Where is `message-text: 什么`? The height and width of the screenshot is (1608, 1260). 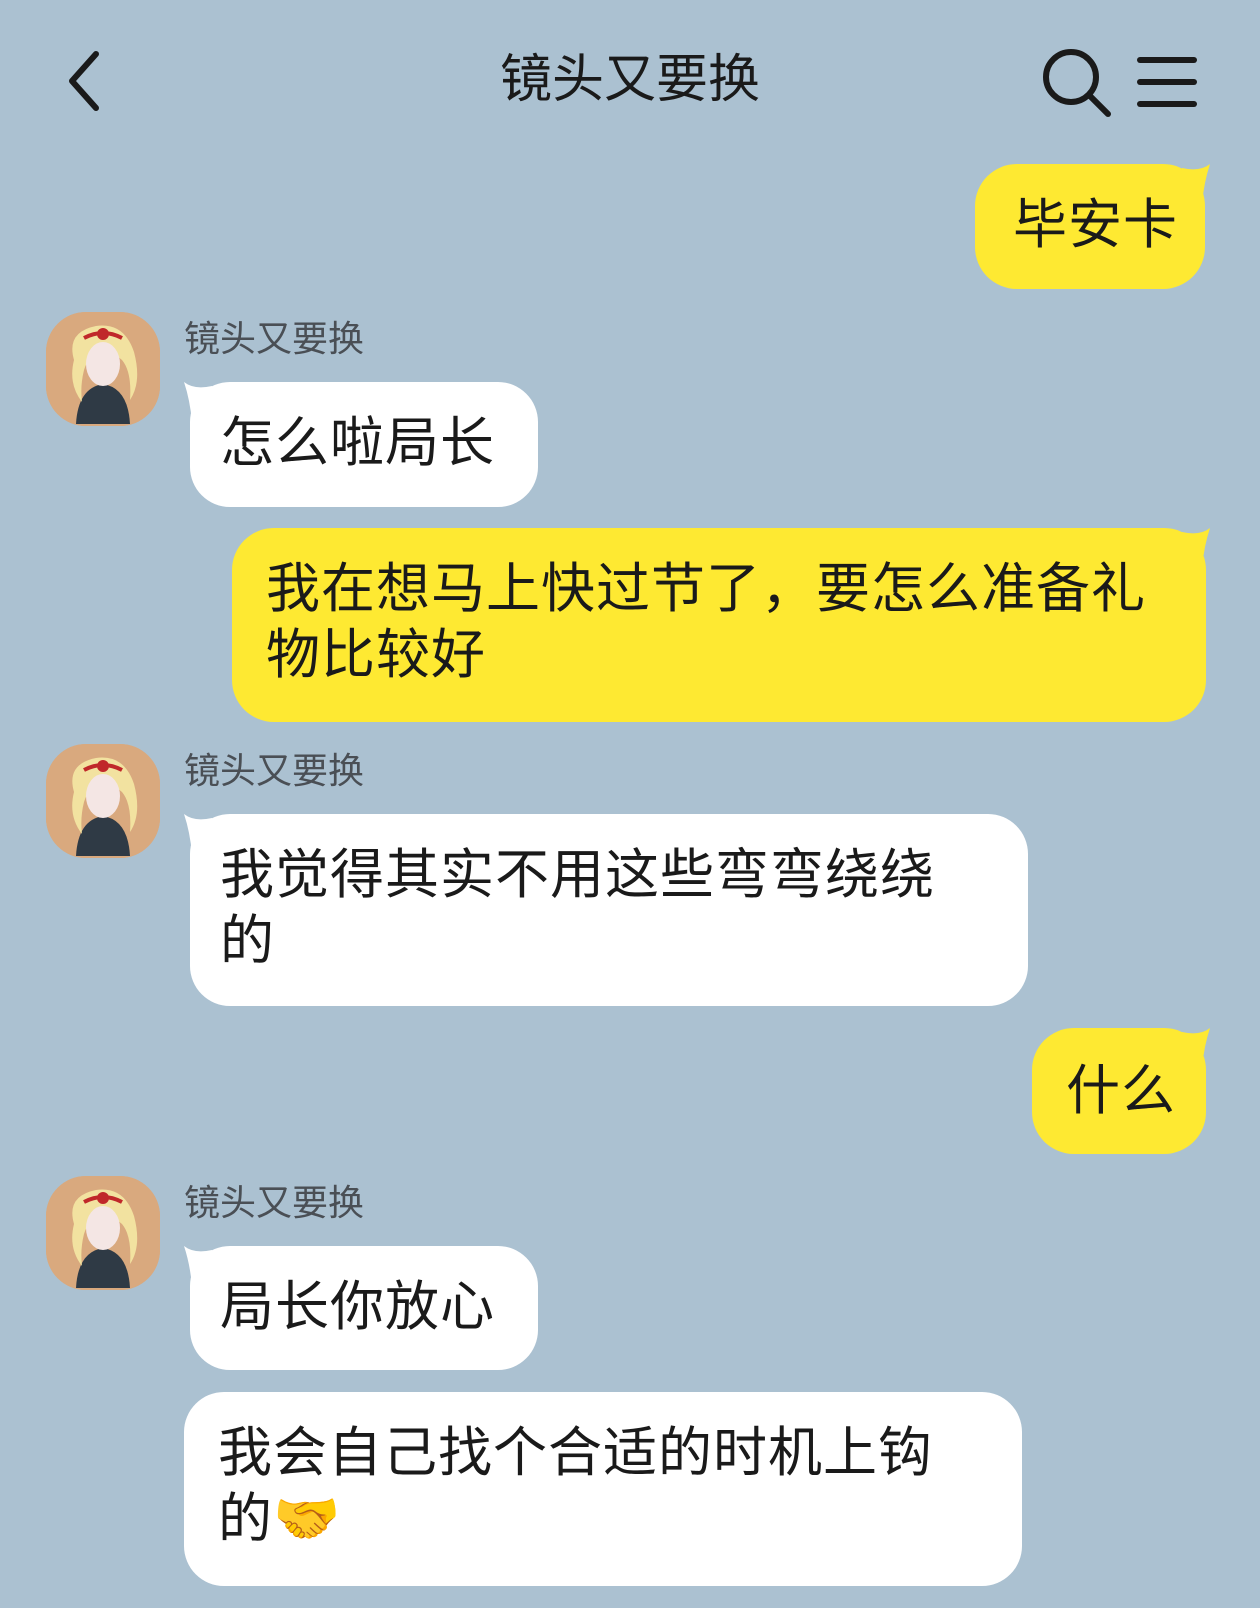
message-text: 什么 is located at coordinates (1121, 1090).